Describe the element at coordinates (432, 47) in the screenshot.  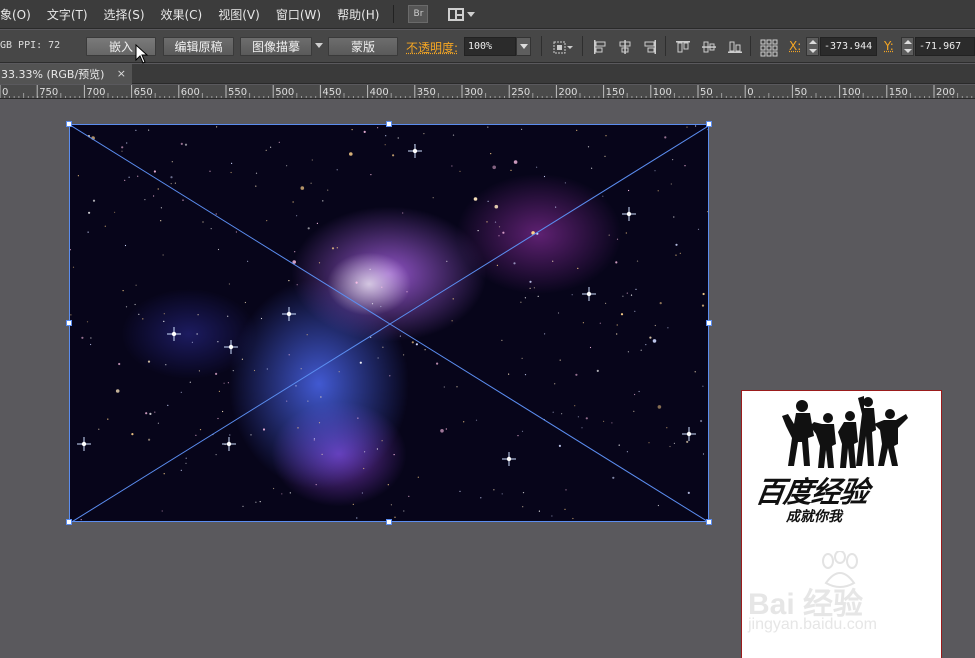
I see `opacity-label: 不透明度:` at that location.